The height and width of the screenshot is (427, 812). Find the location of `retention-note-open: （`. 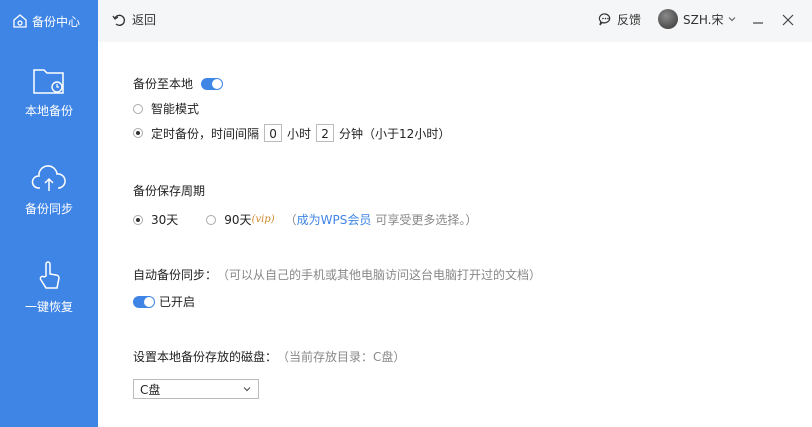

retention-note-open: （ is located at coordinates (290, 220).